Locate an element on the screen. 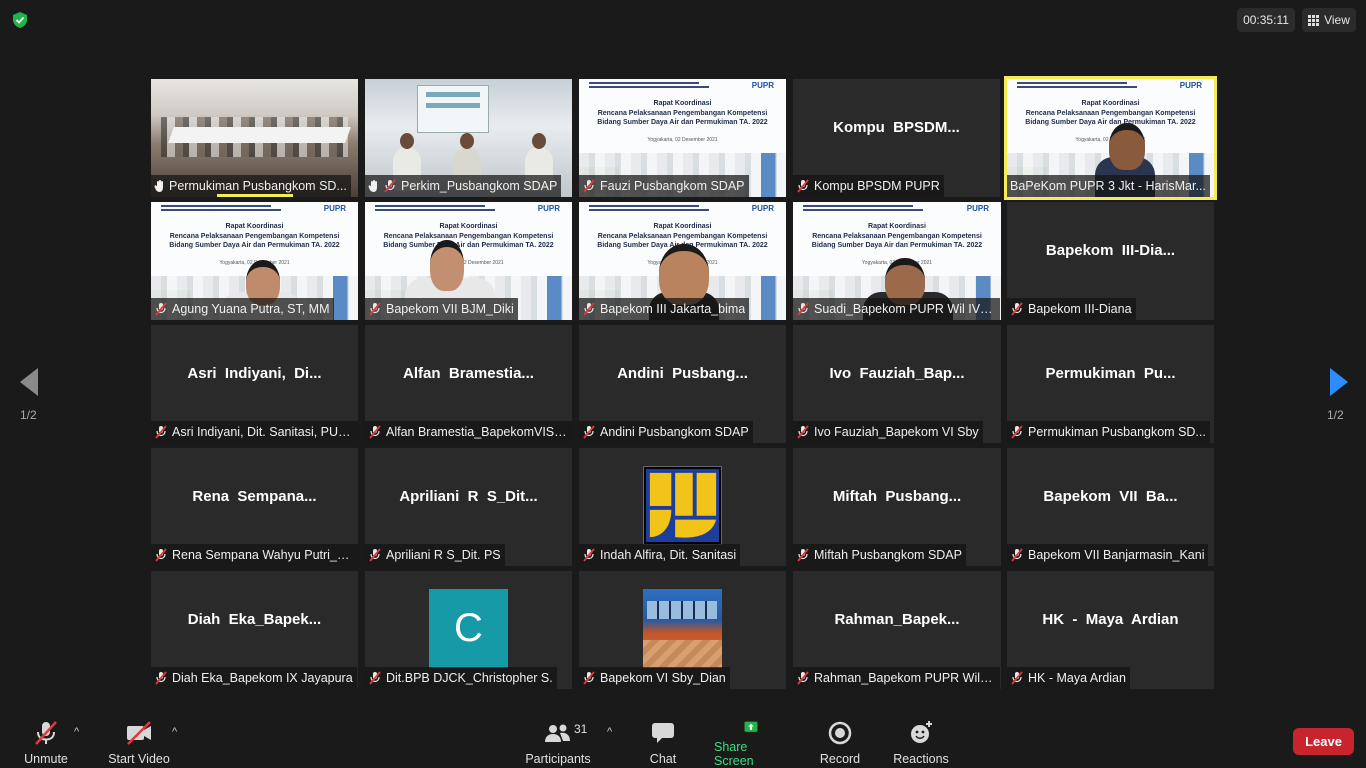 The height and width of the screenshot is (768, 1366). microphone-muted-icon is located at coordinates (46, 733).